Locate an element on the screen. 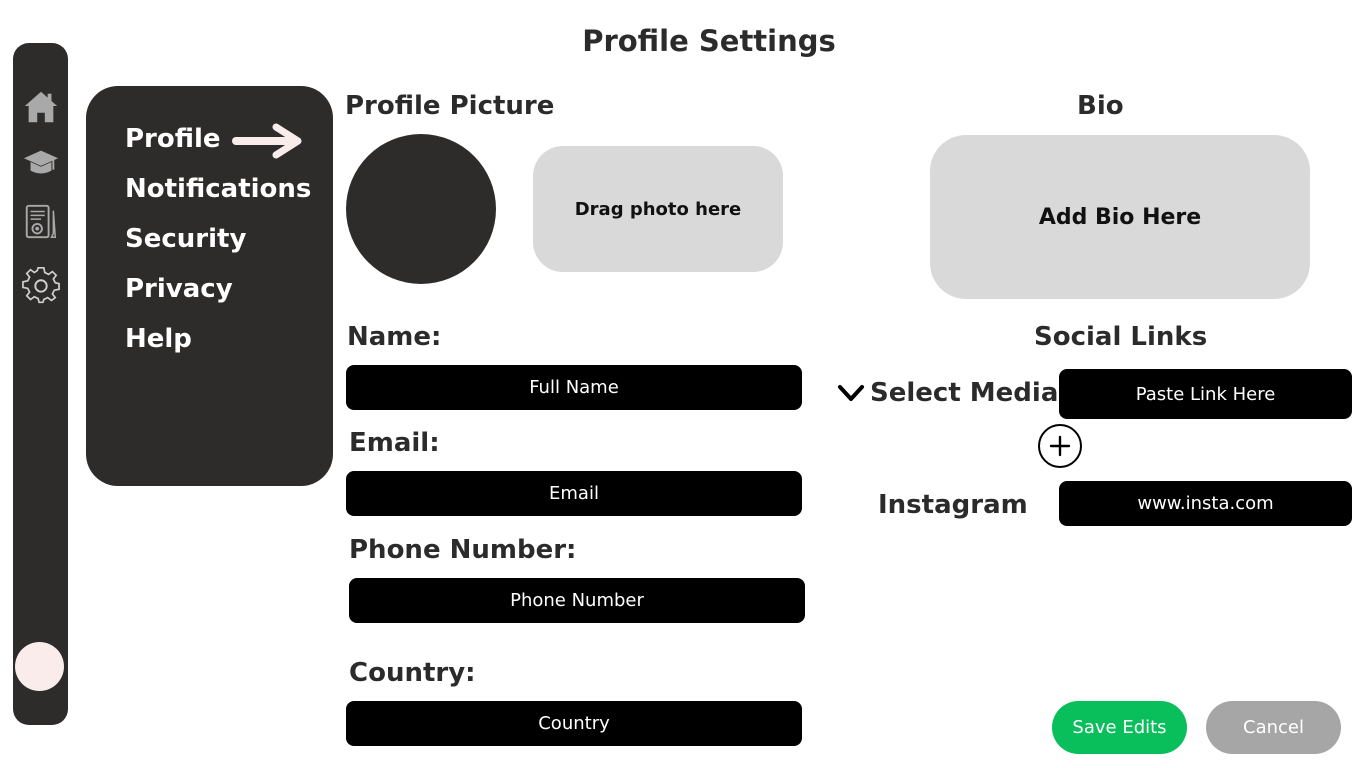 The image size is (1366, 768). avatar is located at coordinates (39, 666).